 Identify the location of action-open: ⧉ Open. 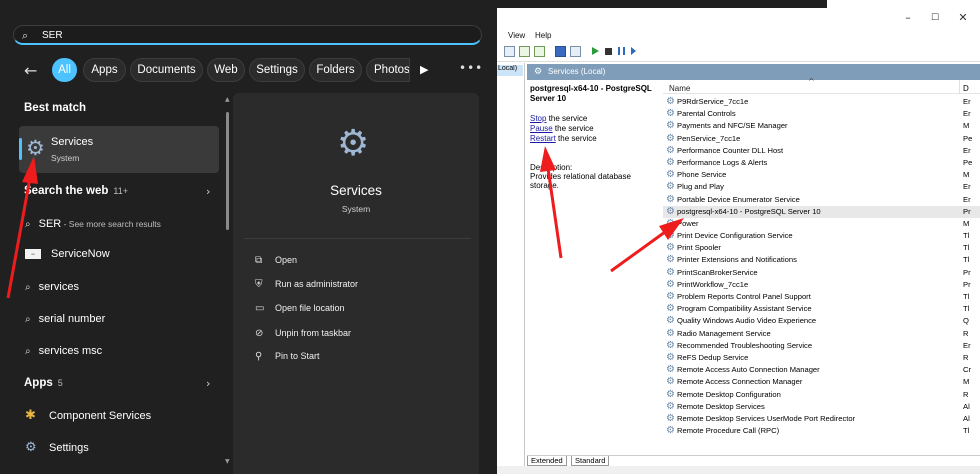
(276, 260).